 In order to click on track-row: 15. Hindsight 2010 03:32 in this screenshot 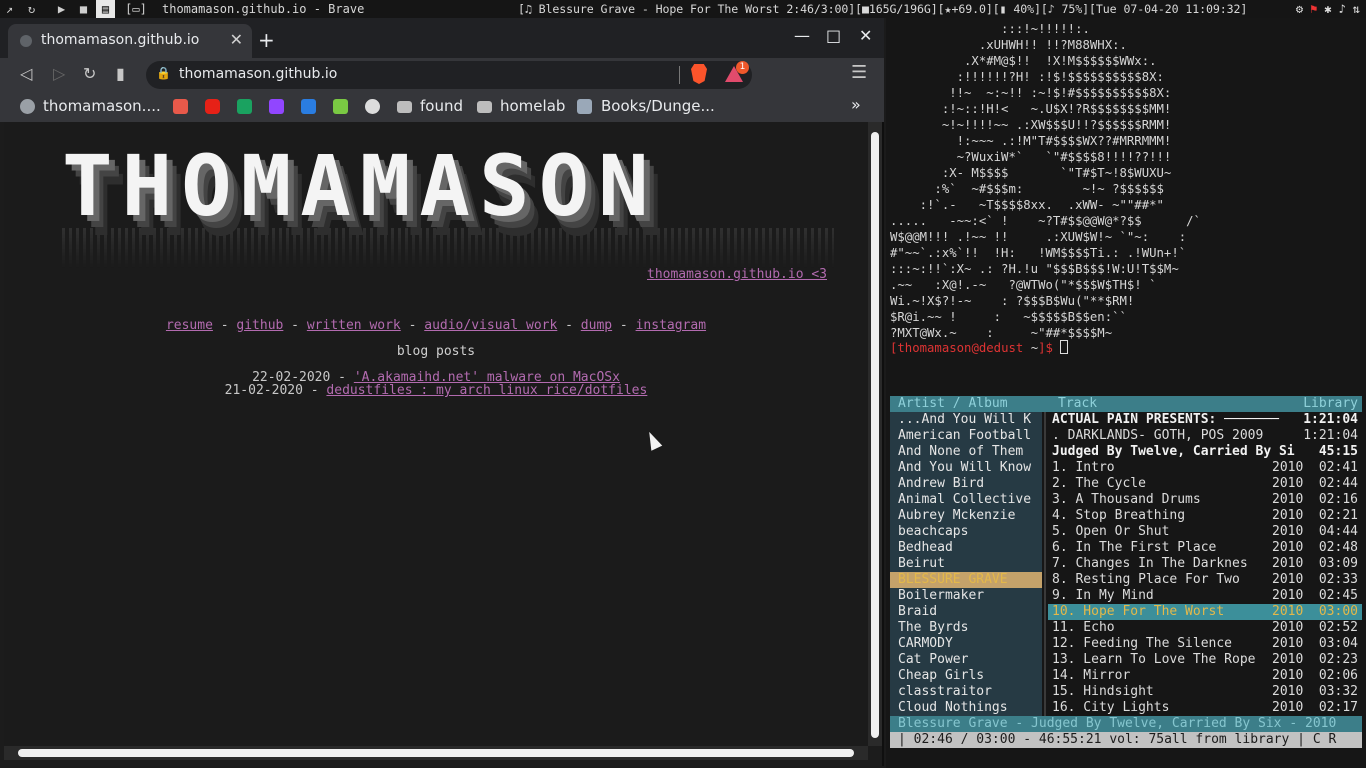, I will do `click(1205, 692)`.